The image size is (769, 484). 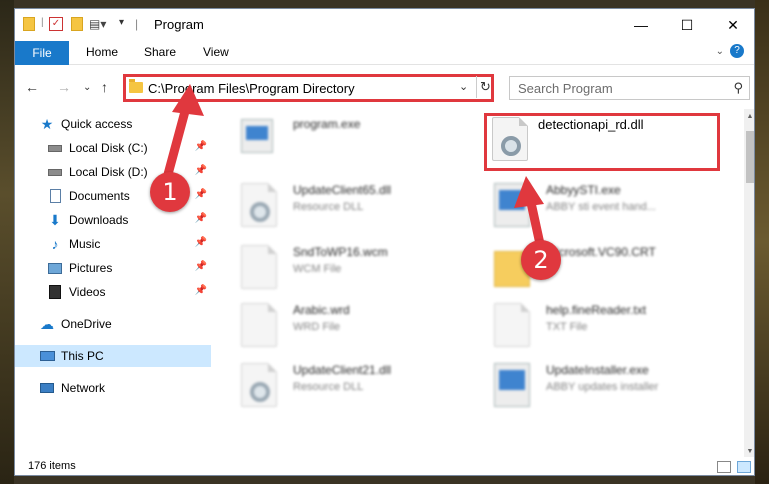 I want to click on chevron-down-icon: ⌄, so click(x=463, y=86).